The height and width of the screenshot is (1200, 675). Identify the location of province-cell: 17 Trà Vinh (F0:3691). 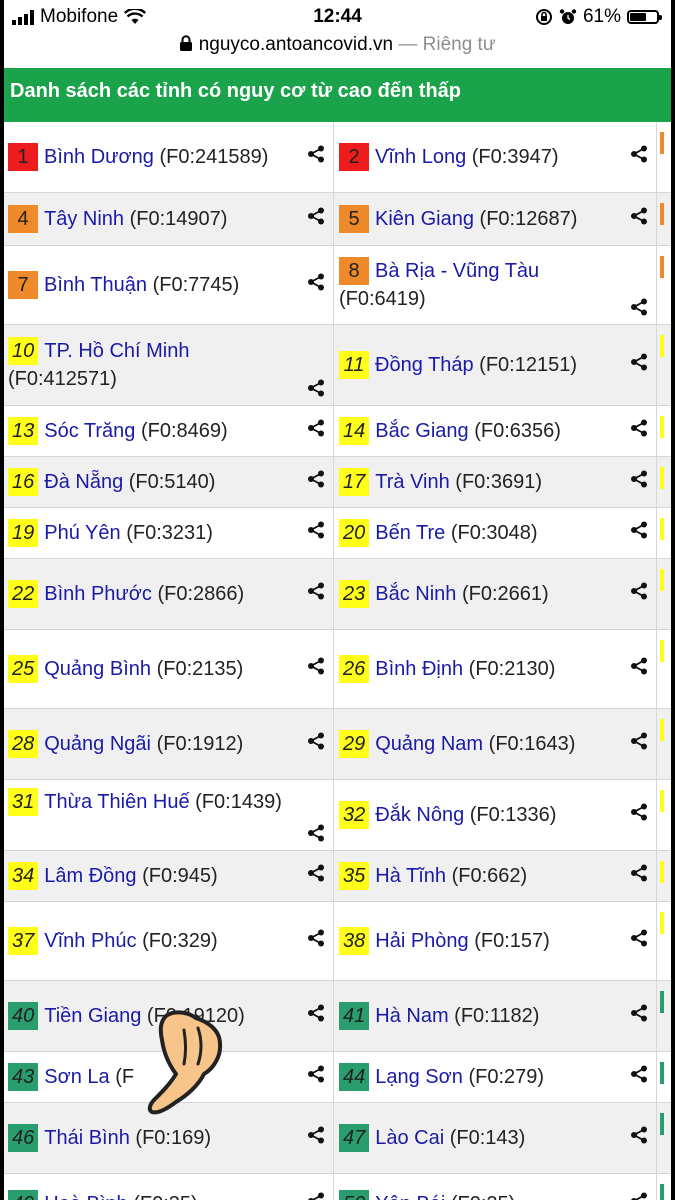
(496, 482).